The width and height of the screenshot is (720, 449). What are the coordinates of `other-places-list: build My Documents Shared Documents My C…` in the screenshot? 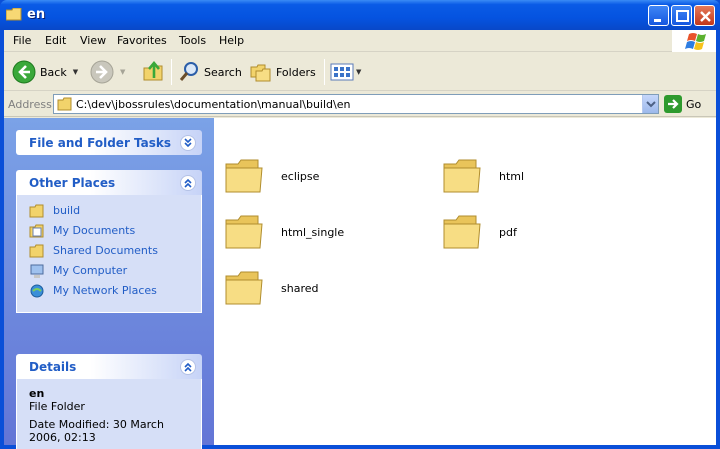 It's located at (109, 254).